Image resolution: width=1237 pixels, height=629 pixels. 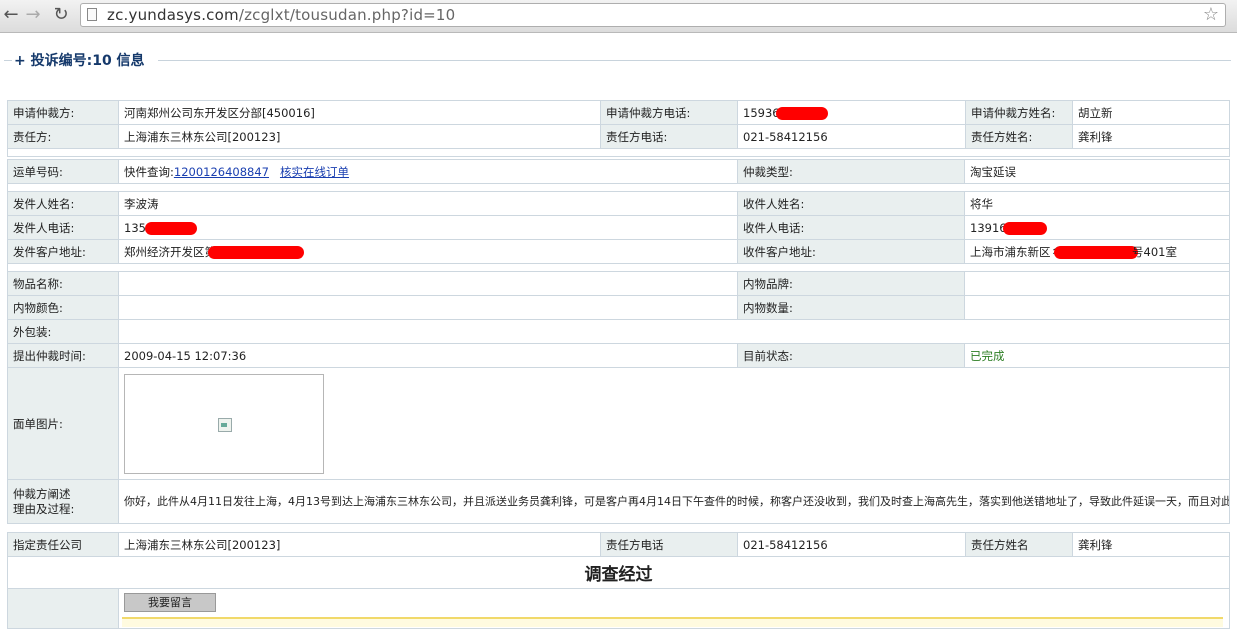 I want to click on responsible-phone-label: 责任方电话:, so click(x=669, y=136).